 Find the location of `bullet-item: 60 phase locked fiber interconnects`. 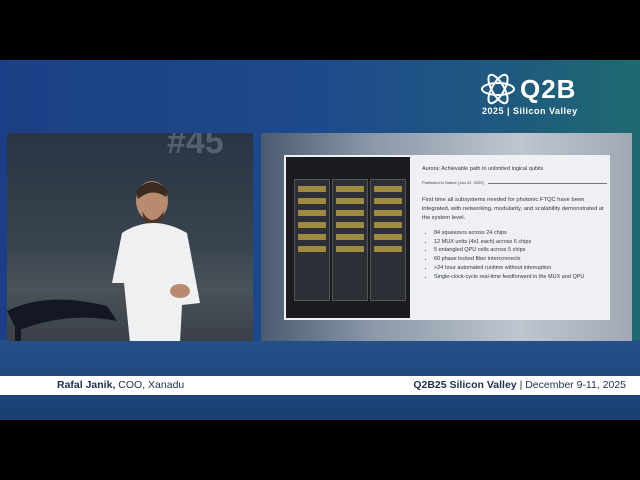

bullet-item: 60 phase locked fiber interconnects is located at coordinates (520, 259).